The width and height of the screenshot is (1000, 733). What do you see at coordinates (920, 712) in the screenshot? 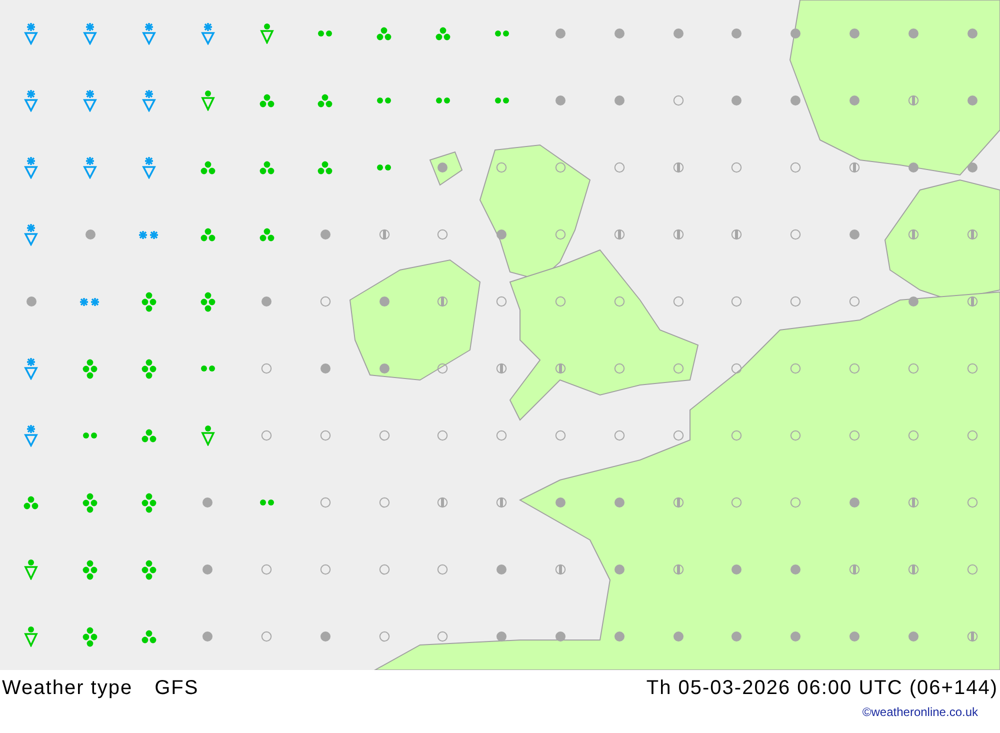
I see `credit-link: ©weatheronline.co.uk` at bounding box center [920, 712].